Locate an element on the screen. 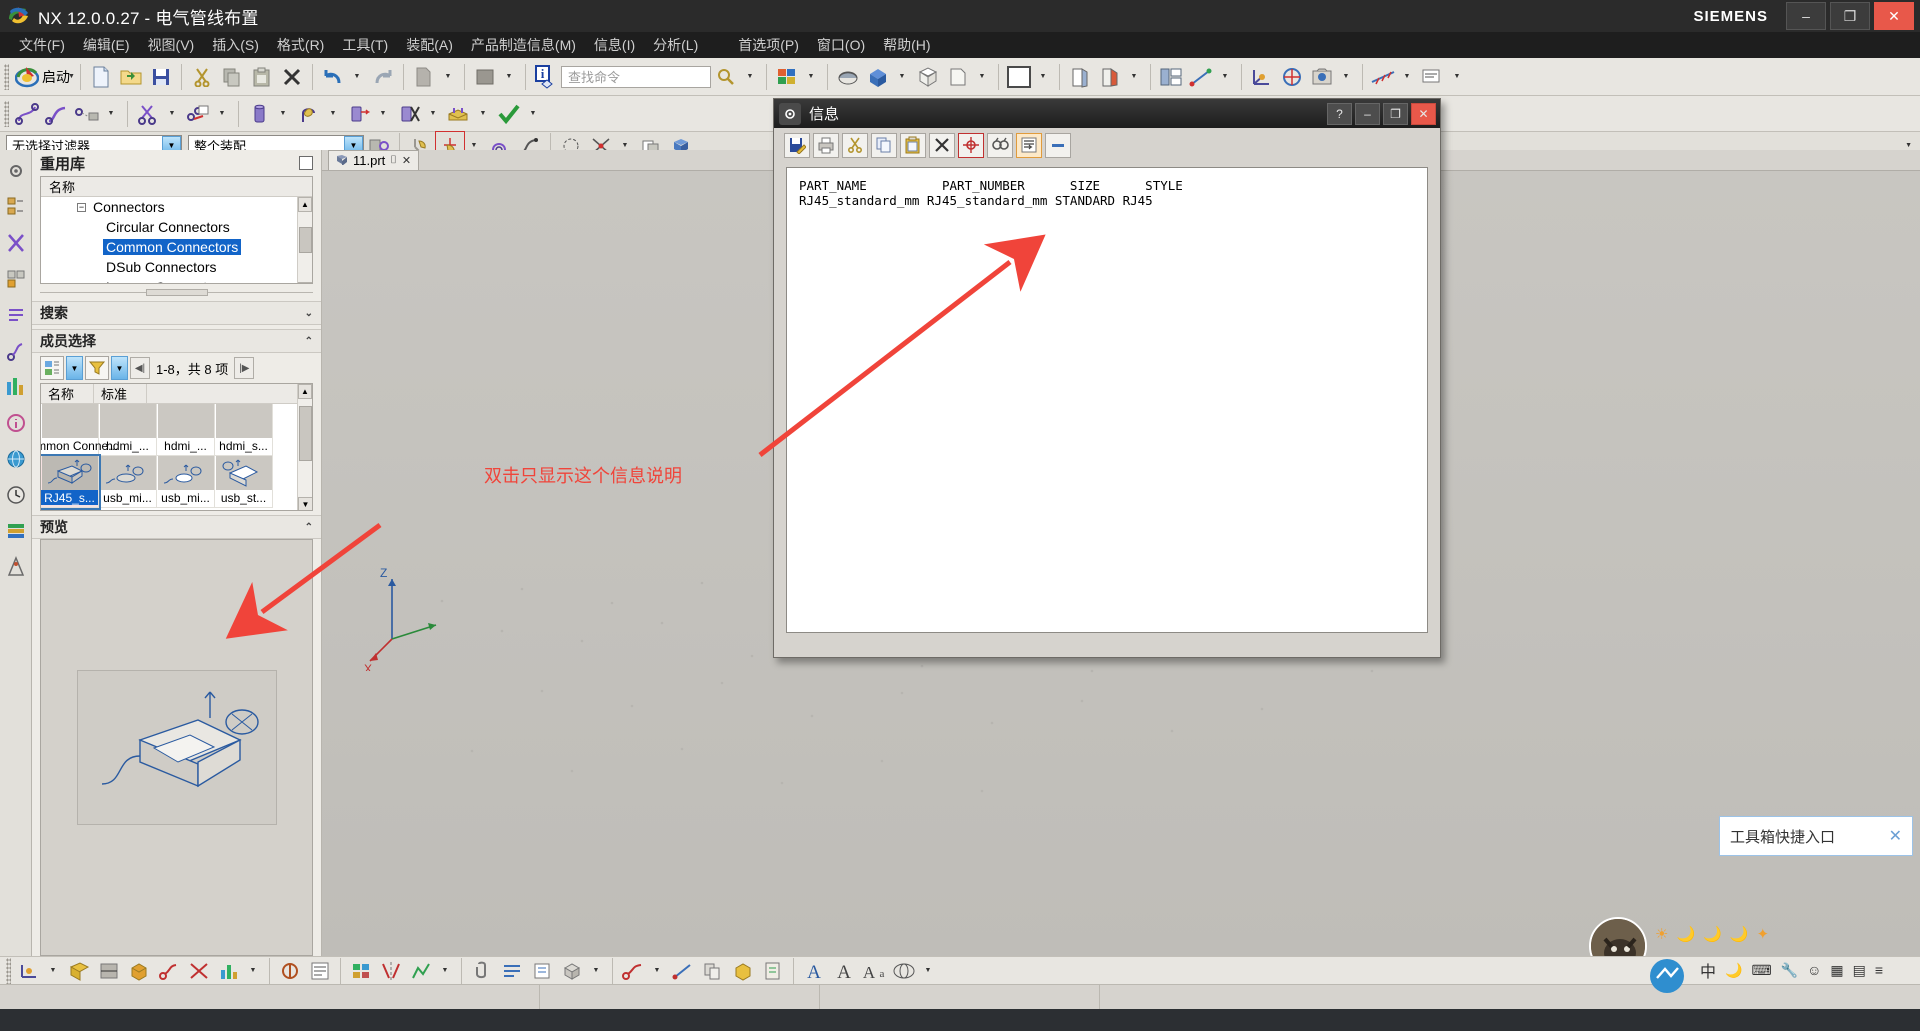  member-grid-scrollbar: ▲ ▼ is located at coordinates (304, 447).